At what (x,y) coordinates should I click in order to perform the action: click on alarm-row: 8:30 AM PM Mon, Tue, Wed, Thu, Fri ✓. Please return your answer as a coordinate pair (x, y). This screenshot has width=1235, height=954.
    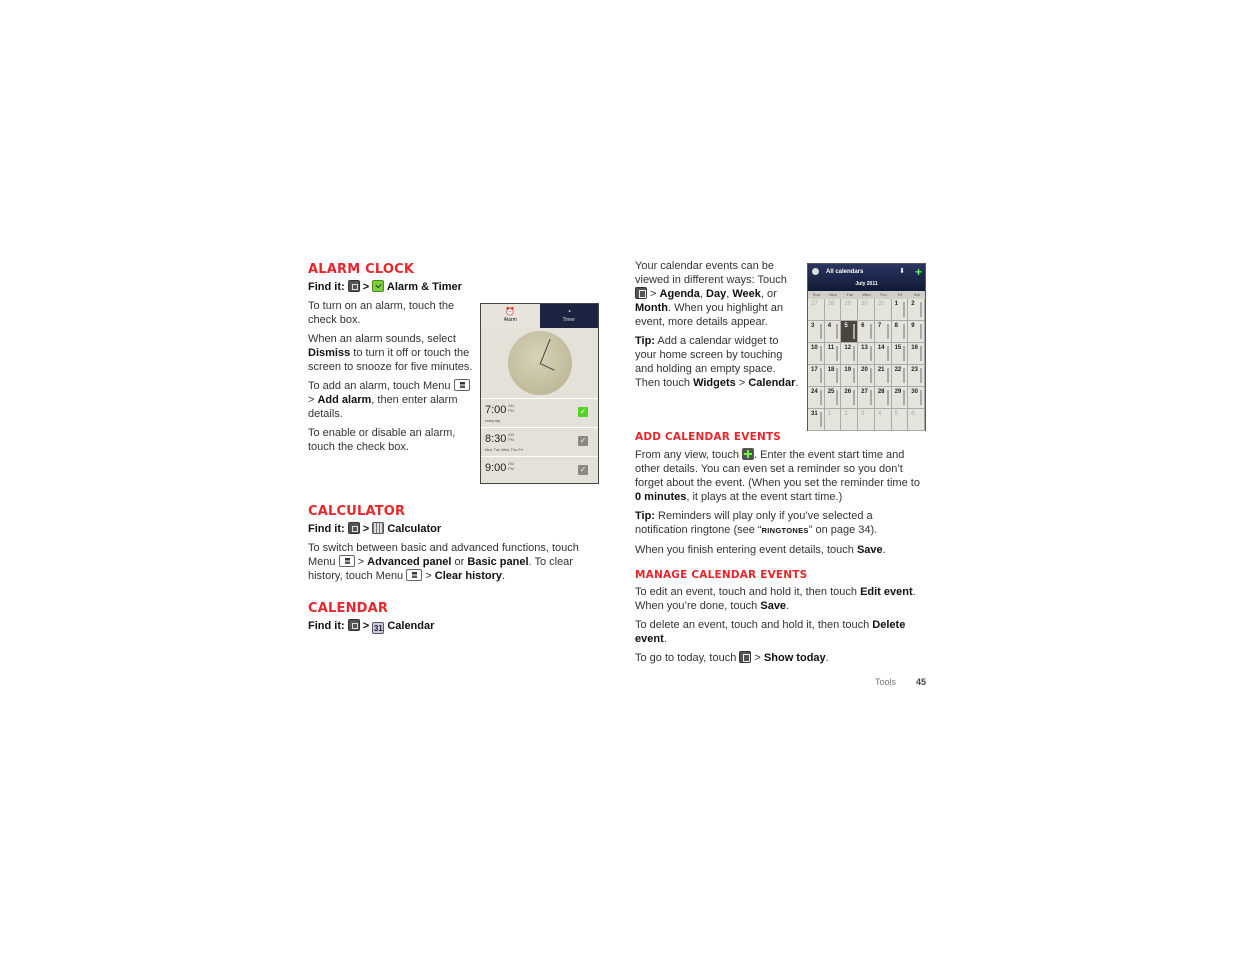
    Looking at the image, I should click on (539, 442).